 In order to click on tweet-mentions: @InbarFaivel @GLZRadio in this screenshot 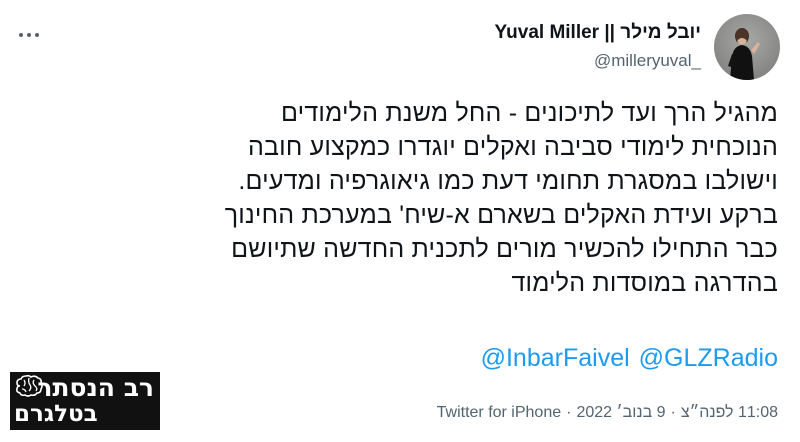, I will do `click(629, 358)`.